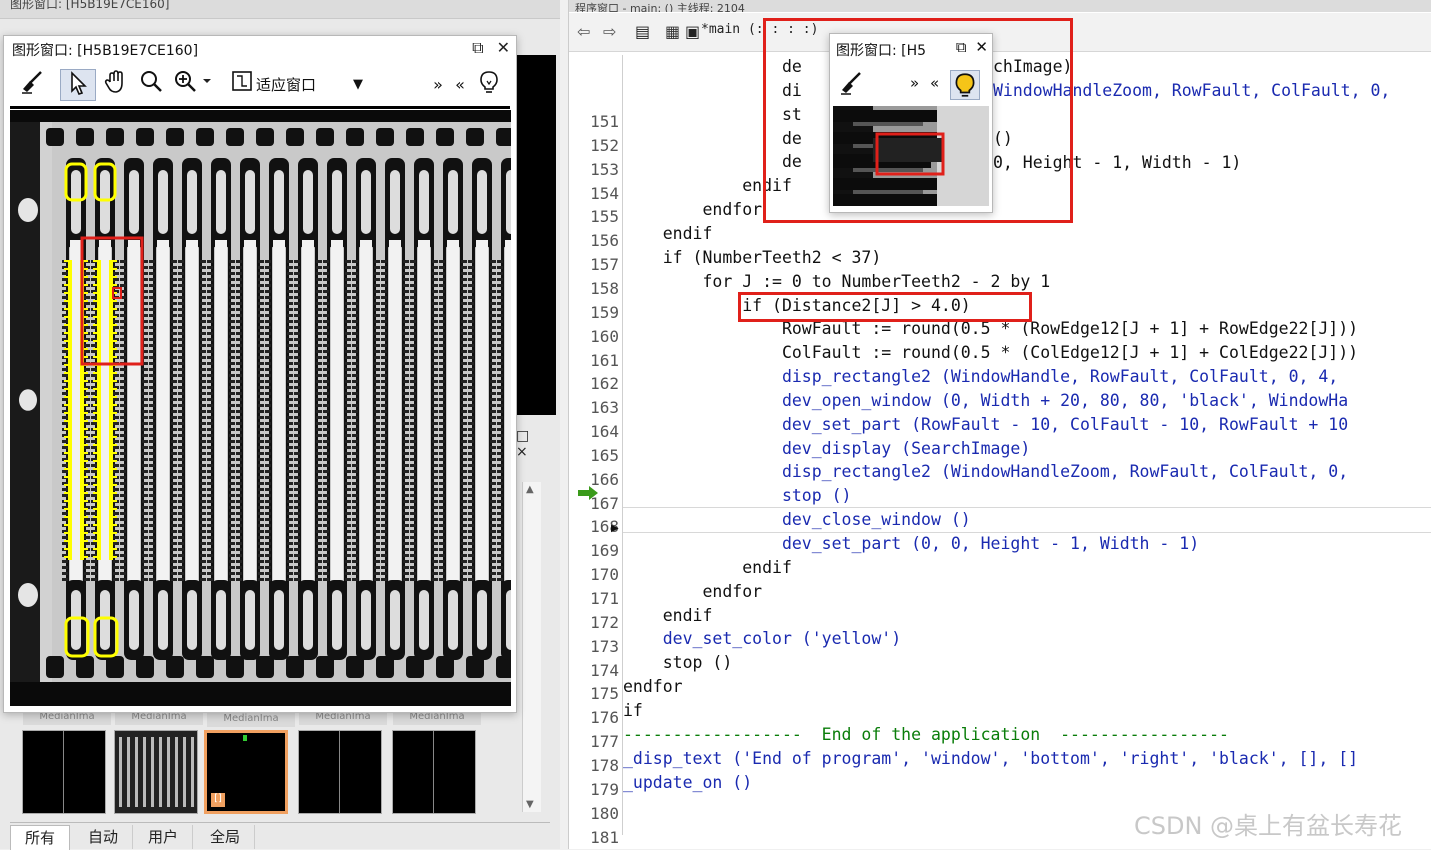 The height and width of the screenshot is (850, 1431). Describe the element at coordinates (522, 452) in the screenshot. I see `close-icon: ×` at that location.